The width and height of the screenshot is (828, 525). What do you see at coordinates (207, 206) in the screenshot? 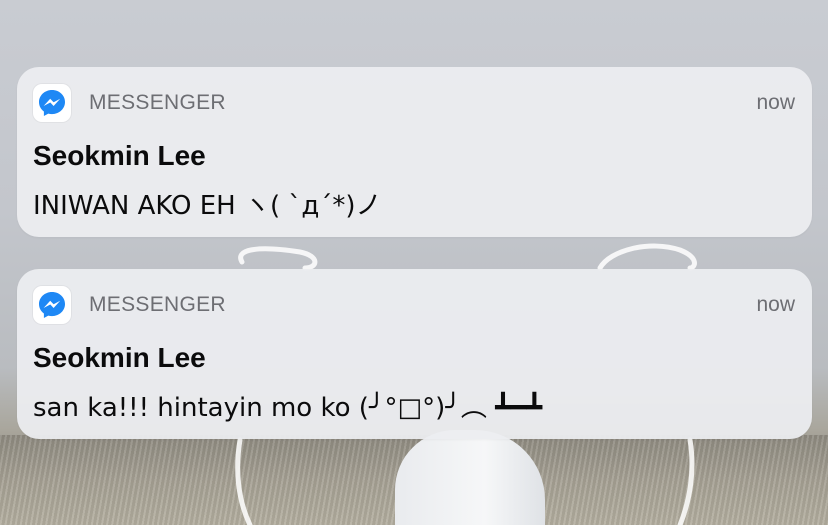
I see `message-preview: INIWAN AKO EH ヽ( `д´*)ノ` at bounding box center [207, 206].